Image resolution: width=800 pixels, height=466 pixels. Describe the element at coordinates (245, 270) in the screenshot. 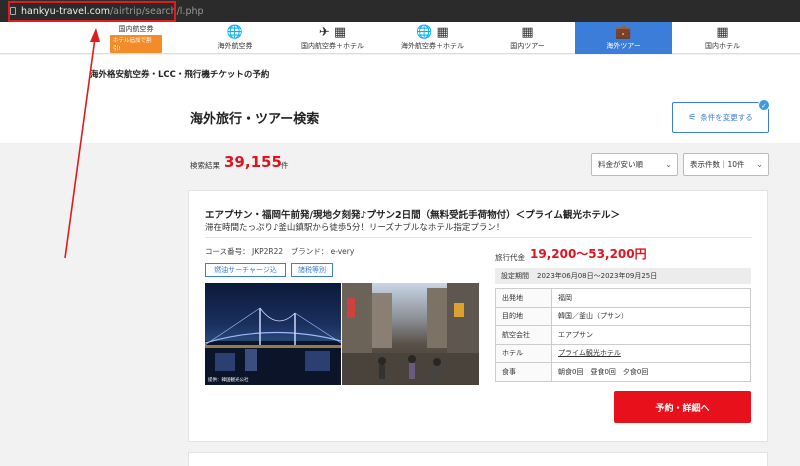

I see `fuel-surcharge-tag: 燃油サーチャージ込` at that location.